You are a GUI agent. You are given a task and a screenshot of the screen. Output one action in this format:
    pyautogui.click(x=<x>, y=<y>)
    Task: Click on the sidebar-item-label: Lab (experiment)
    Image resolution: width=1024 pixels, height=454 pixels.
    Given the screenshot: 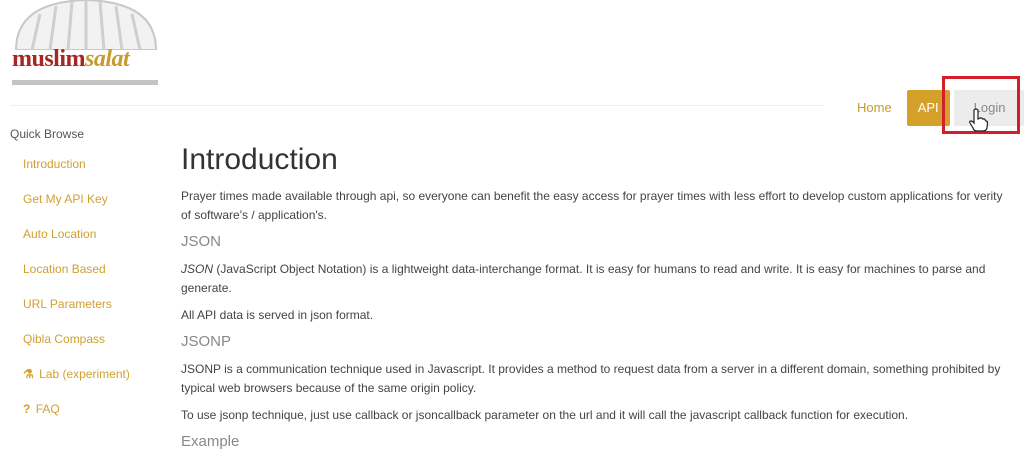 What is the action you would take?
    pyautogui.click(x=84, y=374)
    